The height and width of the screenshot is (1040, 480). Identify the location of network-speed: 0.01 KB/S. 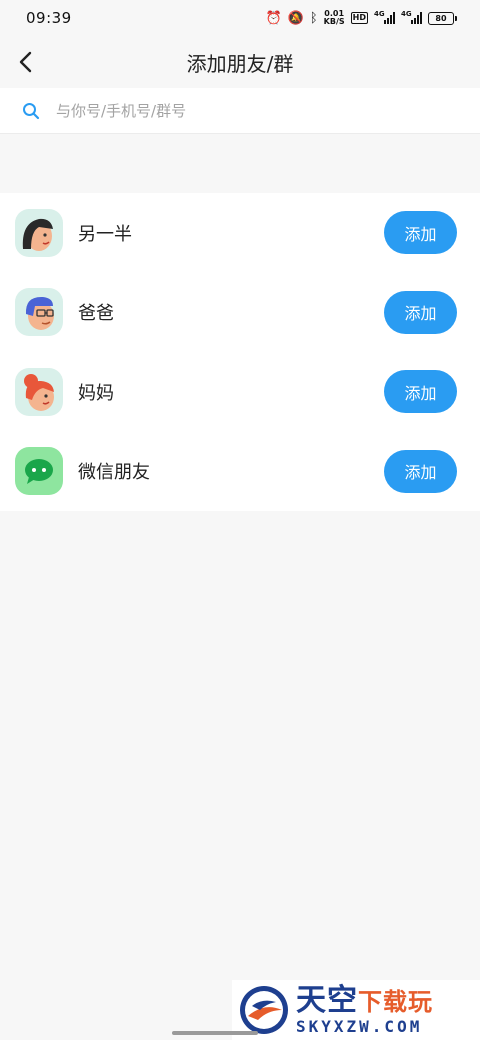
(334, 18).